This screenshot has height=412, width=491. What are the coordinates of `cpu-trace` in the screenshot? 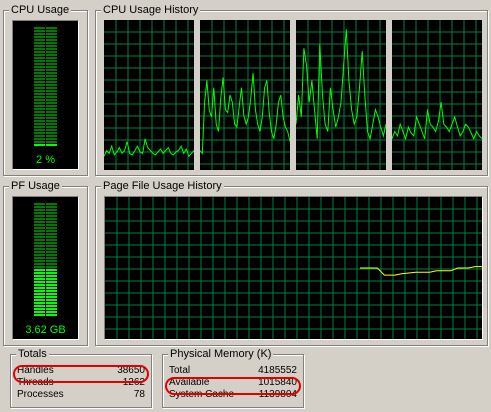 It's located at (149, 148).